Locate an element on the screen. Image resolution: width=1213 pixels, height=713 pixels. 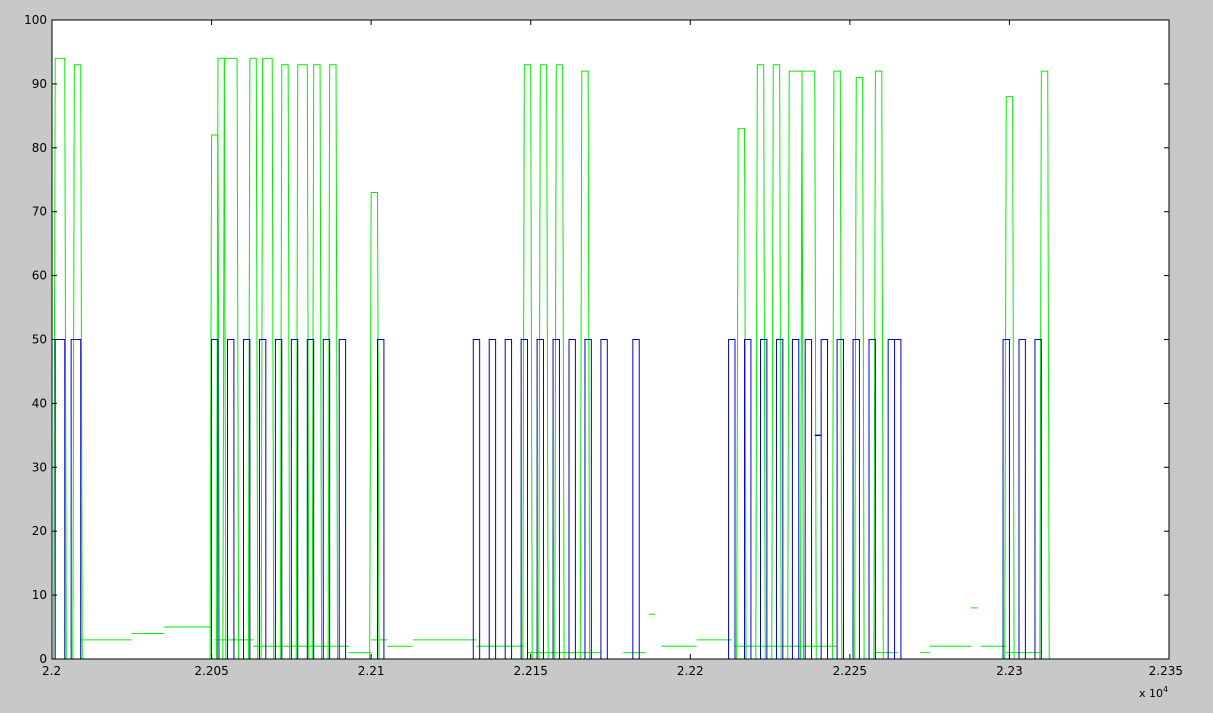
x-tick-label: 2.215 is located at coordinates (531, 671).